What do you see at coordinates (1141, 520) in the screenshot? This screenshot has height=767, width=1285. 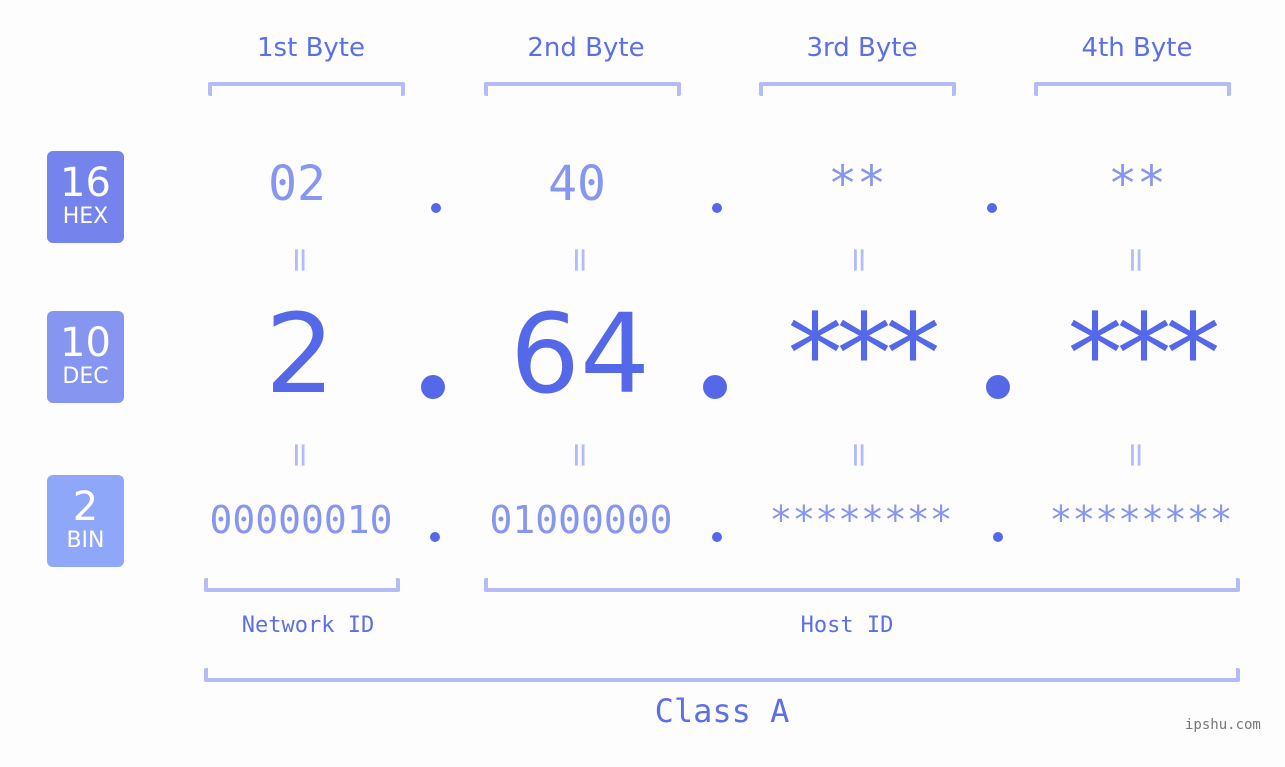 I see `bin-byte-4: ********` at bounding box center [1141, 520].